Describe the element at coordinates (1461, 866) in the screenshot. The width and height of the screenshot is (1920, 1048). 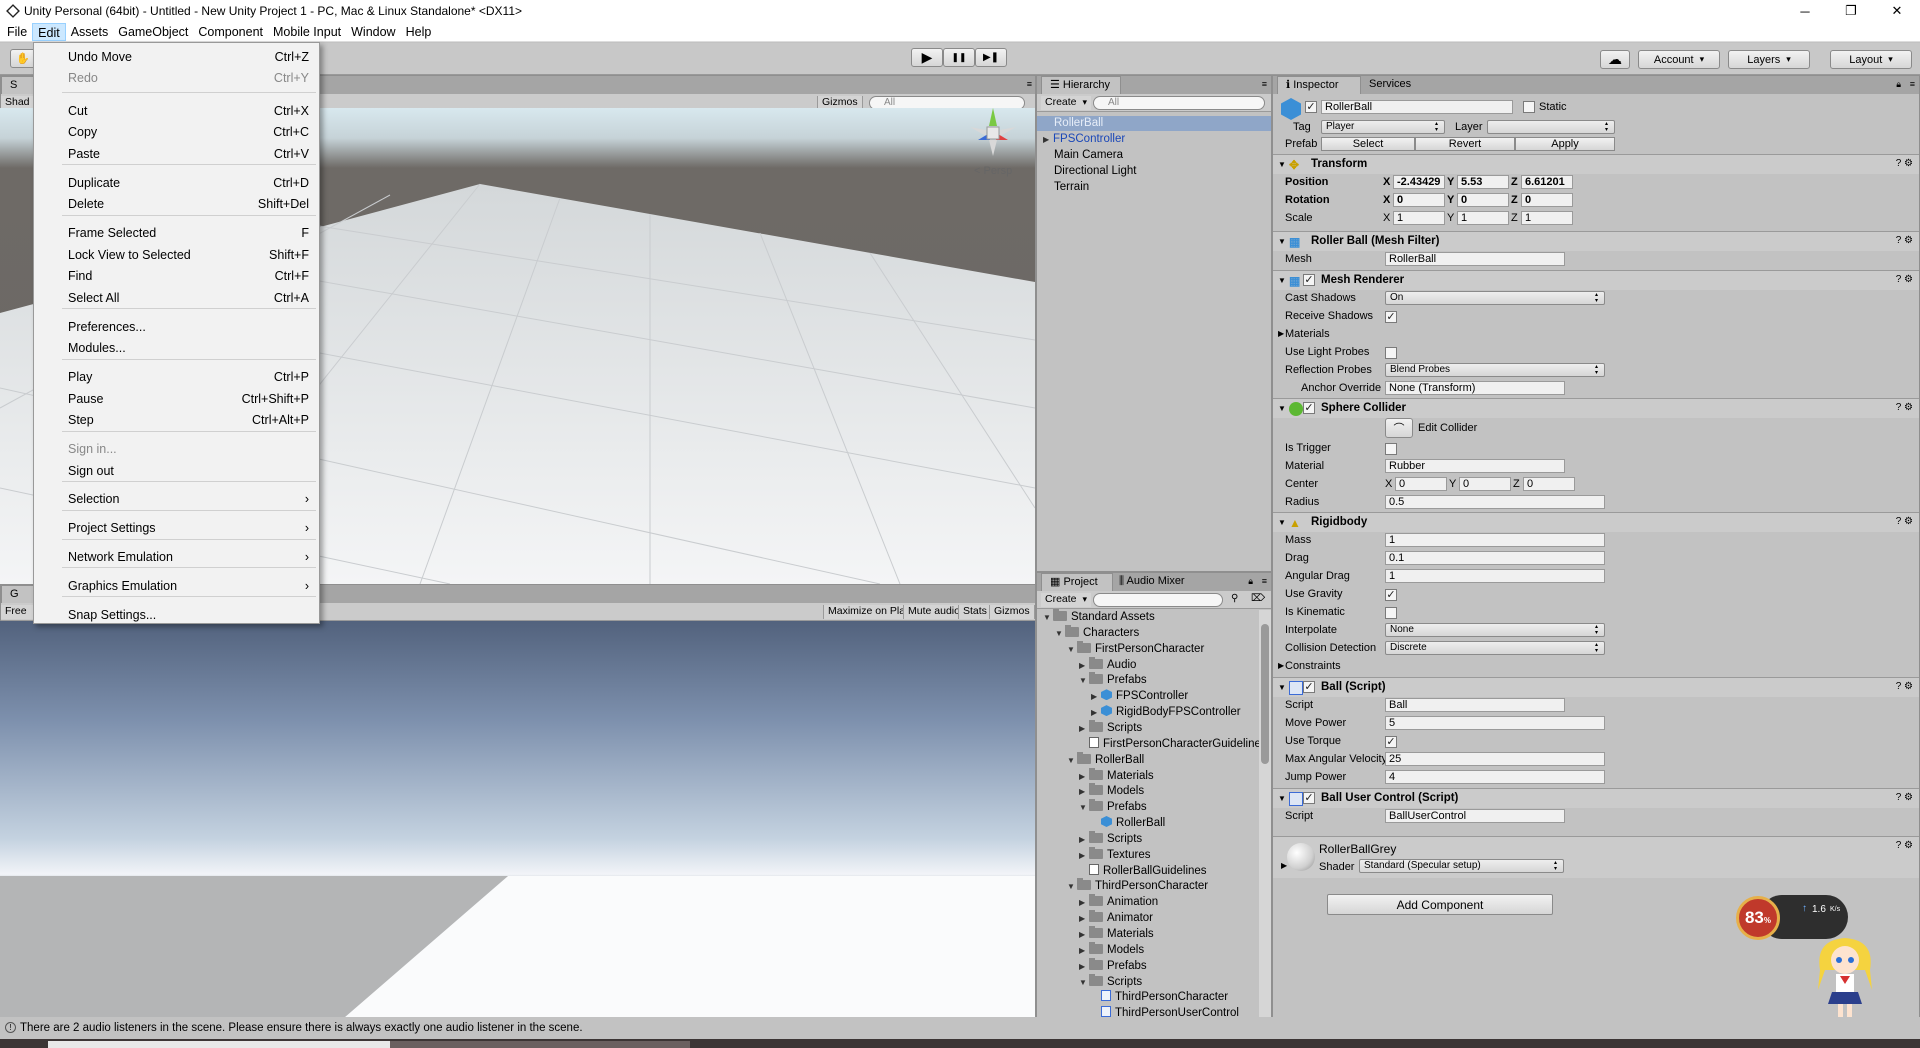
I see `shader-dropdown: Standard (Specular setup)` at that location.